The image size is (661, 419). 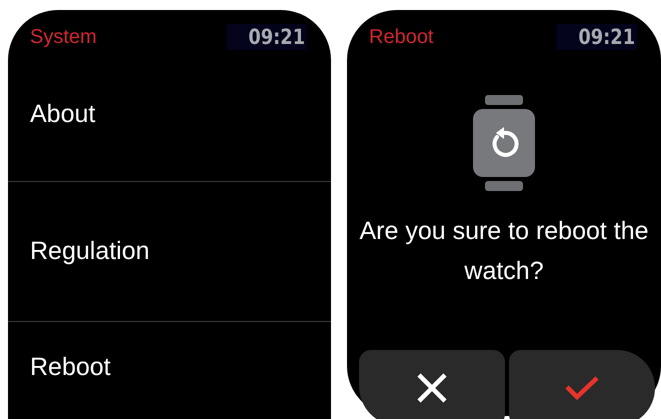 What do you see at coordinates (432, 388) in the screenshot?
I see `close-icon` at bounding box center [432, 388].